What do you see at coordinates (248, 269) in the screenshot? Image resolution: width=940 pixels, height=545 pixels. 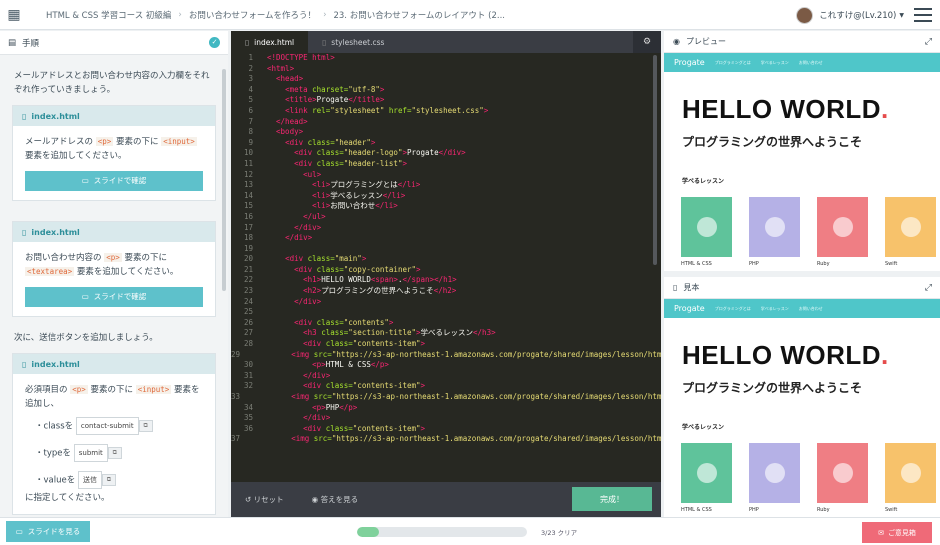 I see `line-number: 21` at bounding box center [248, 269].